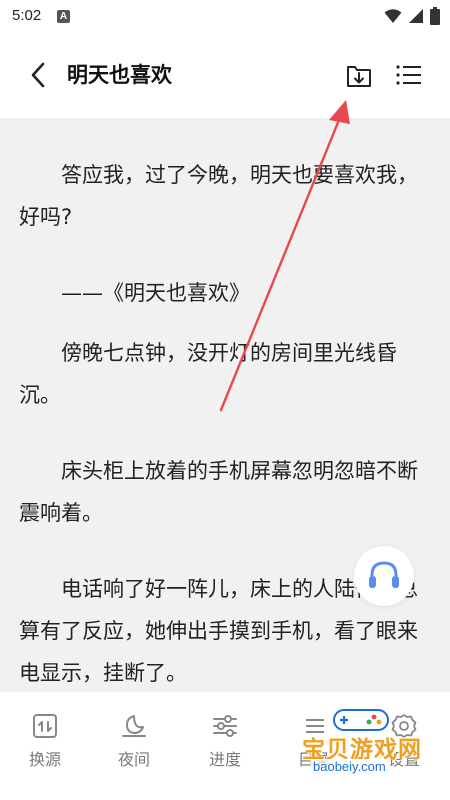 This screenshot has width=450, height=800. What do you see at coordinates (225, 18) in the screenshot?
I see `status-bar: 5:02 A` at bounding box center [225, 18].